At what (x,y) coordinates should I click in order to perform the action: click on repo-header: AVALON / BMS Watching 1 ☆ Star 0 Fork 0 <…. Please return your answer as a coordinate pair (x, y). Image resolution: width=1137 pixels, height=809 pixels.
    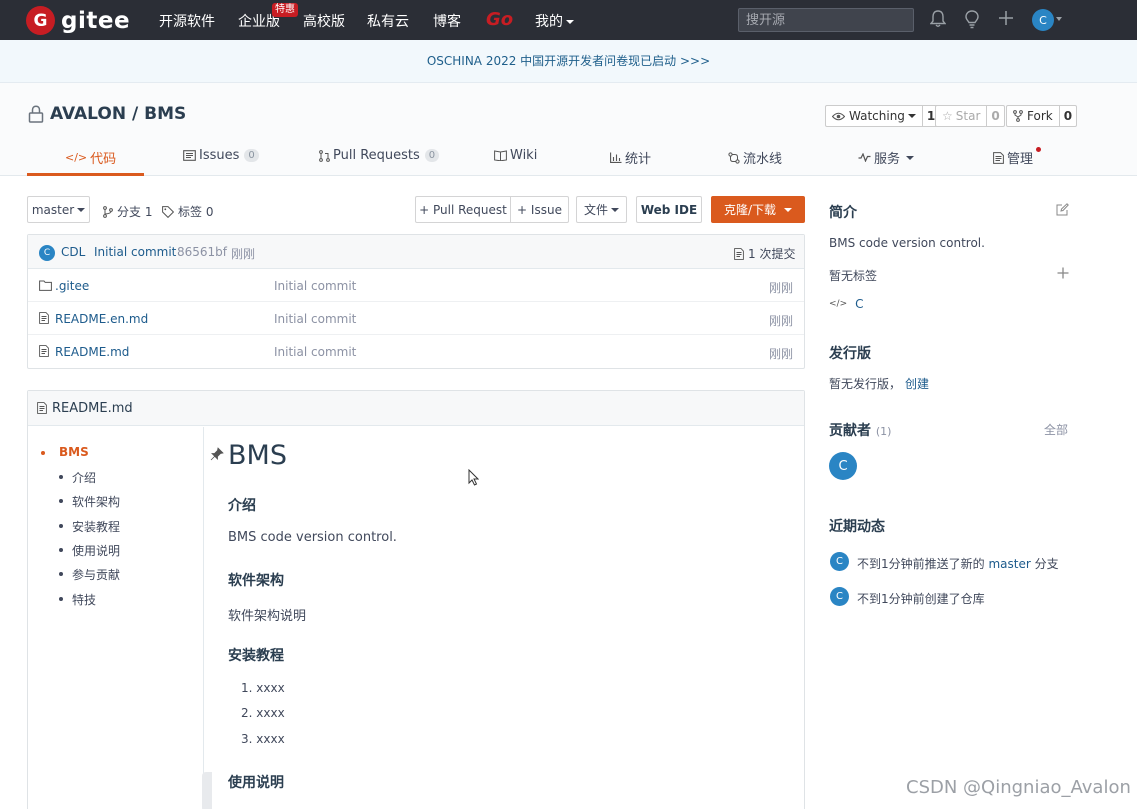
    Looking at the image, I should click on (568, 129).